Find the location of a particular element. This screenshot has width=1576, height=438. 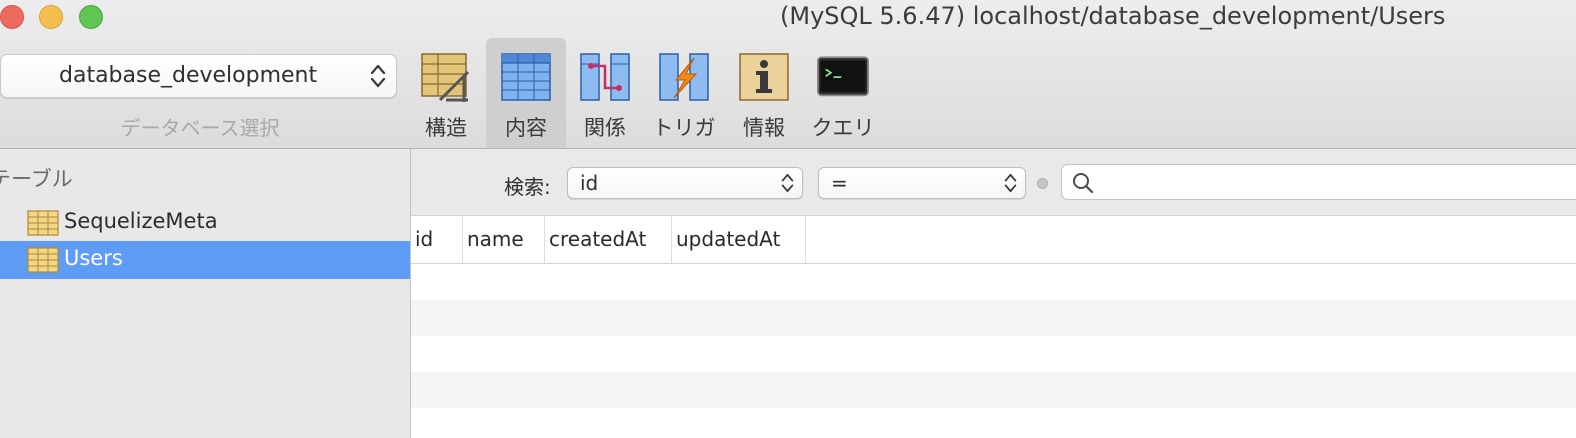

database-selector: database_development is located at coordinates (198, 76).